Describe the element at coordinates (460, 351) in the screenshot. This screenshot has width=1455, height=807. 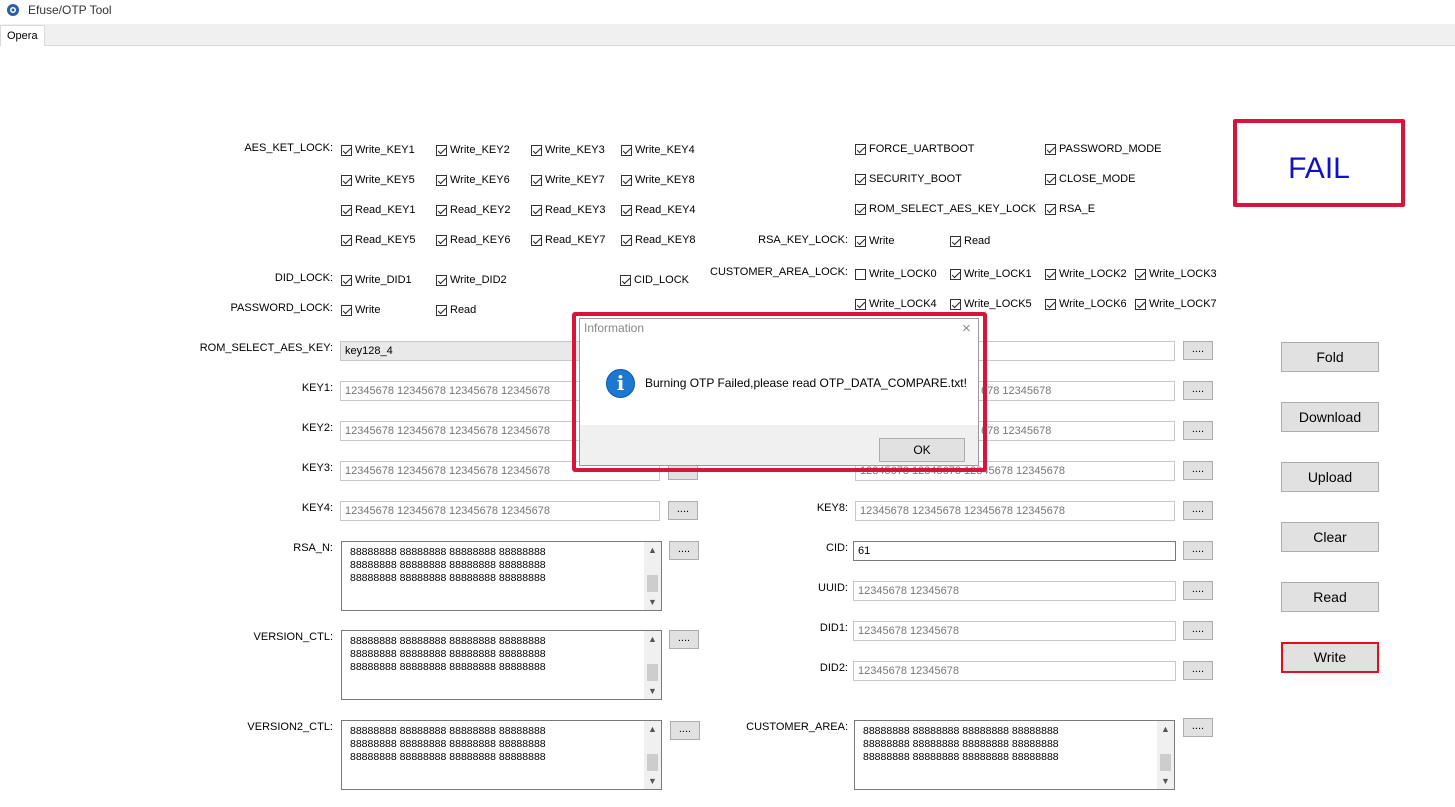
I see `rom-select-aes-key-field: key128_4` at that location.